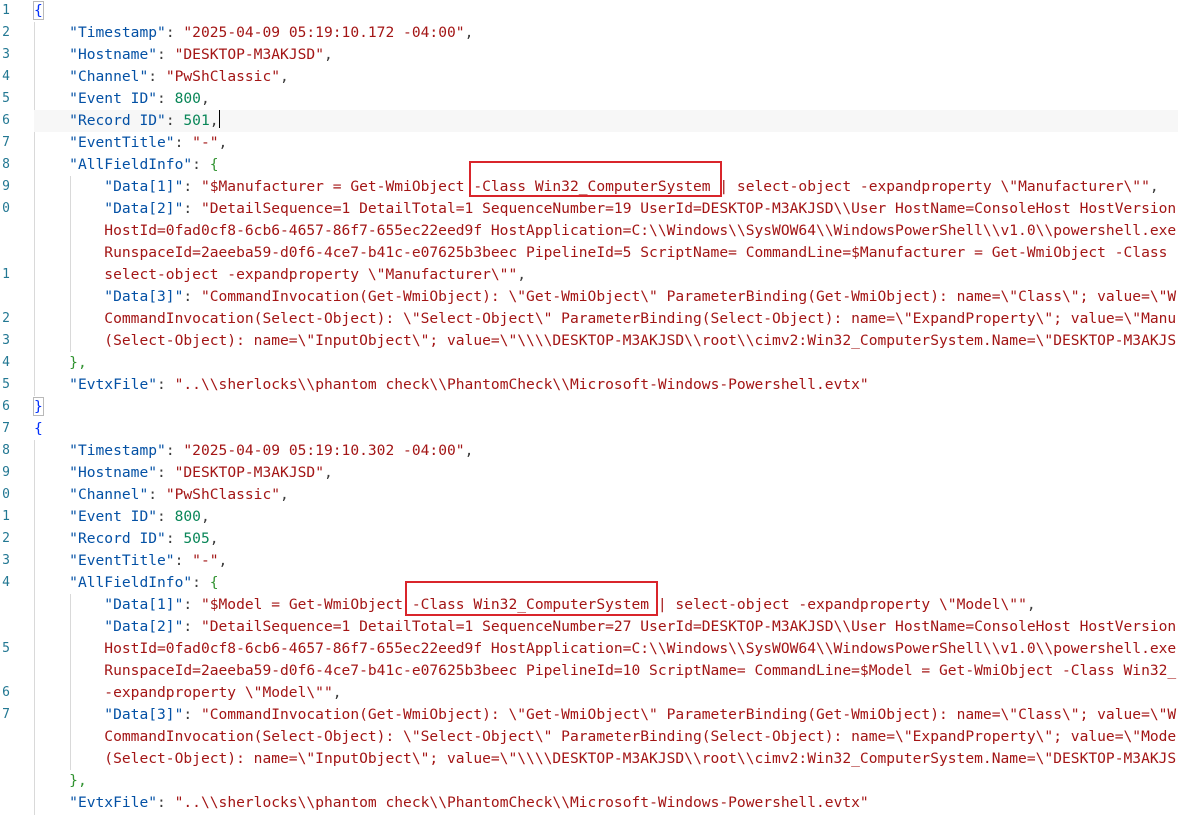 This screenshot has height=815, width=1178. What do you see at coordinates (6, 472) in the screenshot?
I see `line-number: 9` at bounding box center [6, 472].